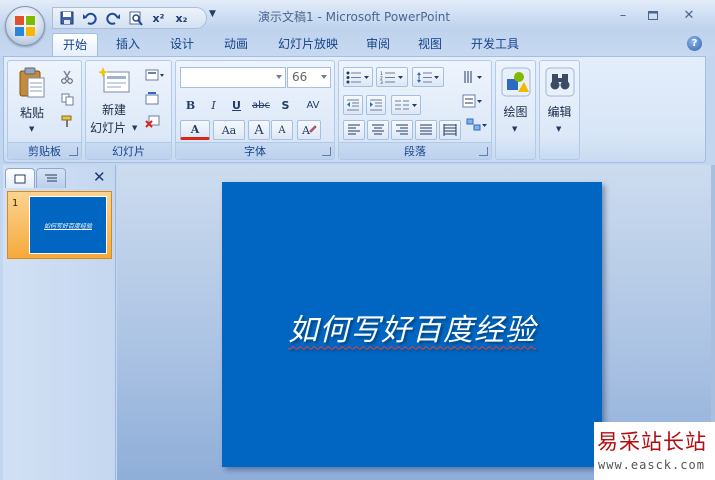  I want to click on clipboard-group: 粘贴 ▼ 剪贴板, so click(44, 110).